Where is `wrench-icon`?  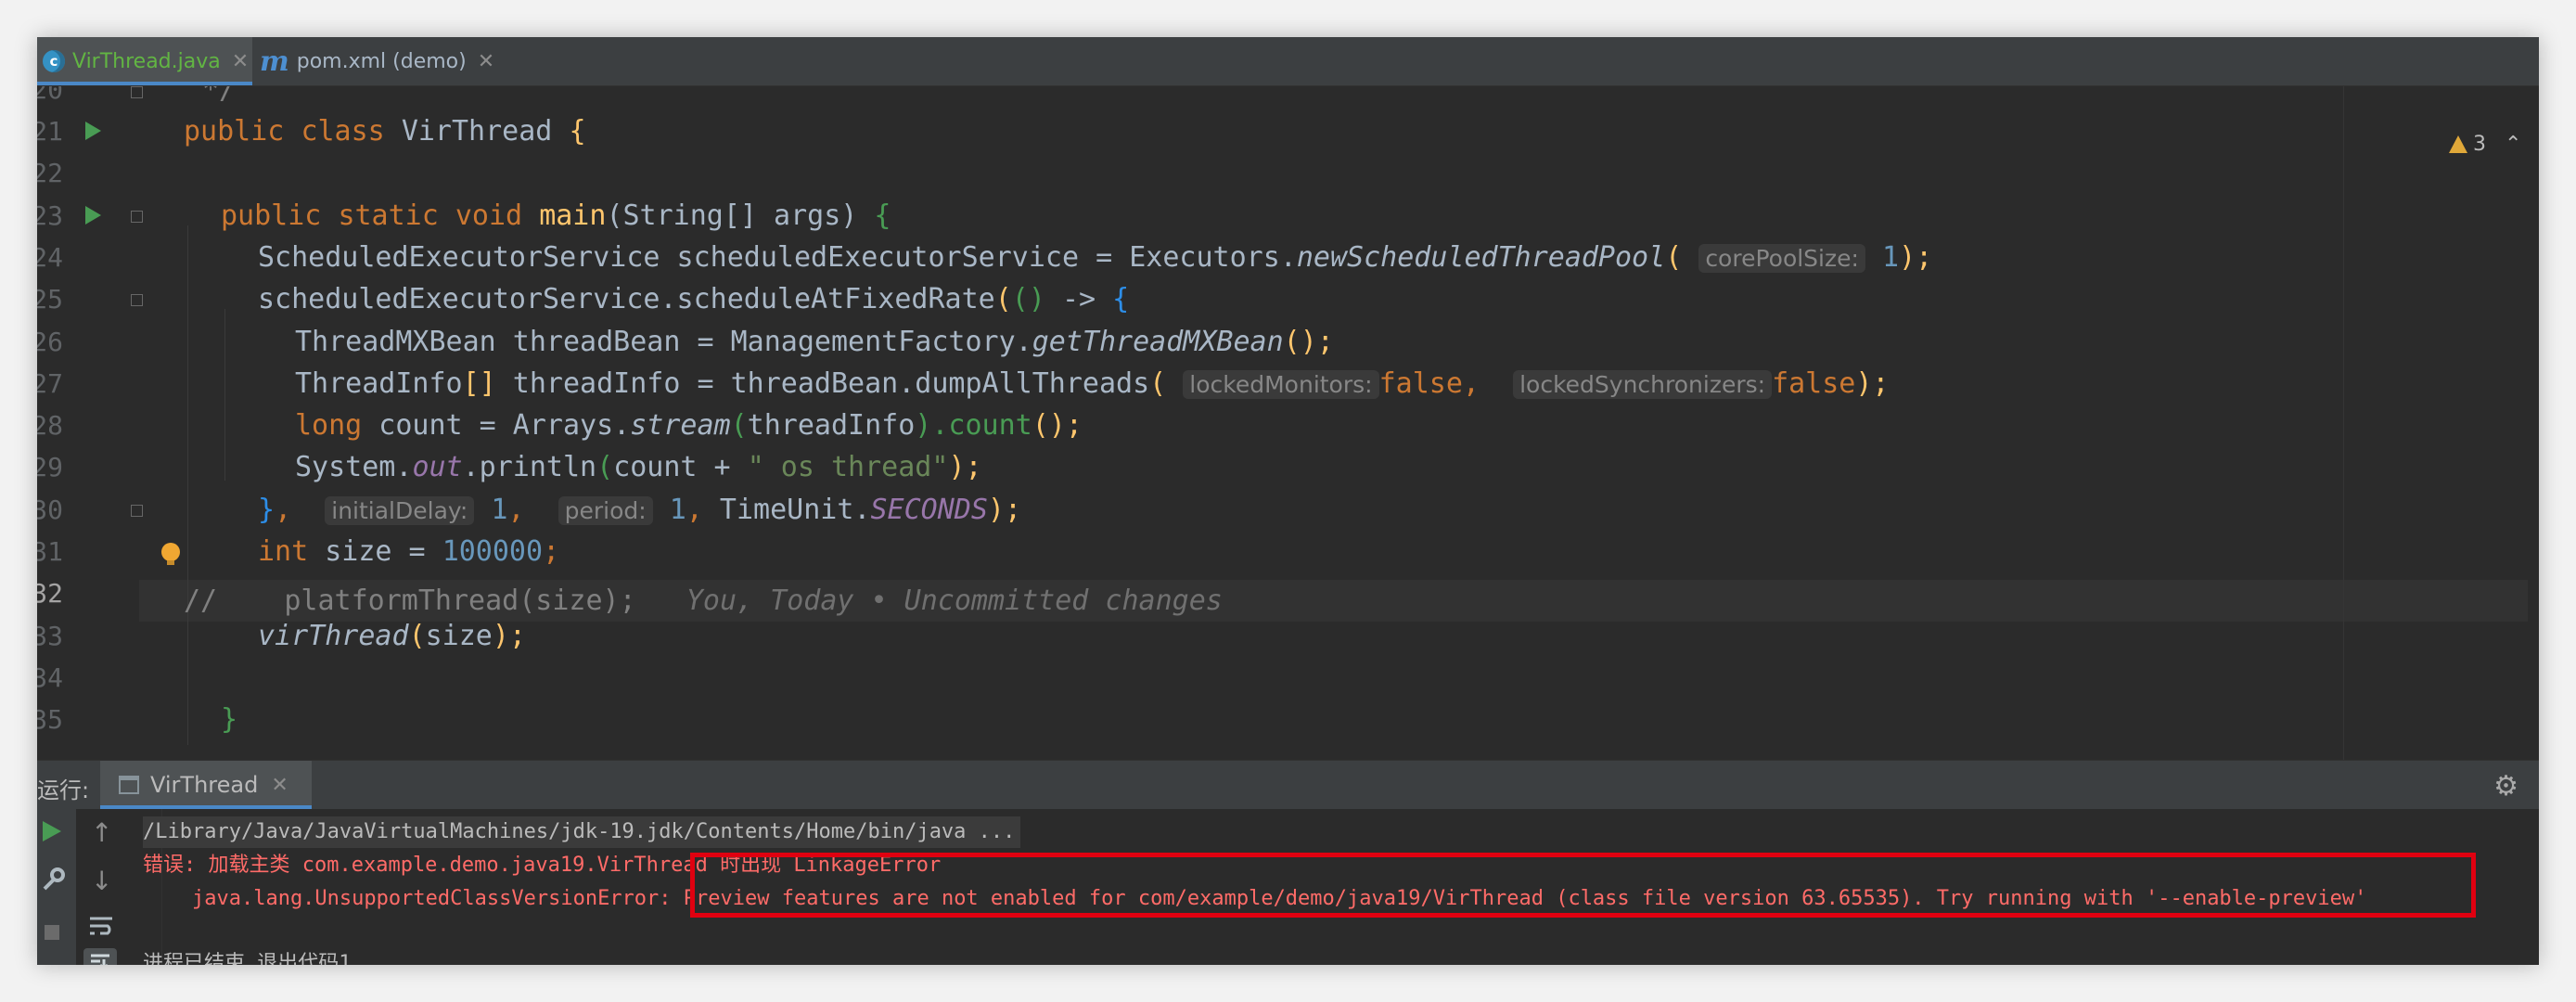
wrench-icon is located at coordinates (52, 882).